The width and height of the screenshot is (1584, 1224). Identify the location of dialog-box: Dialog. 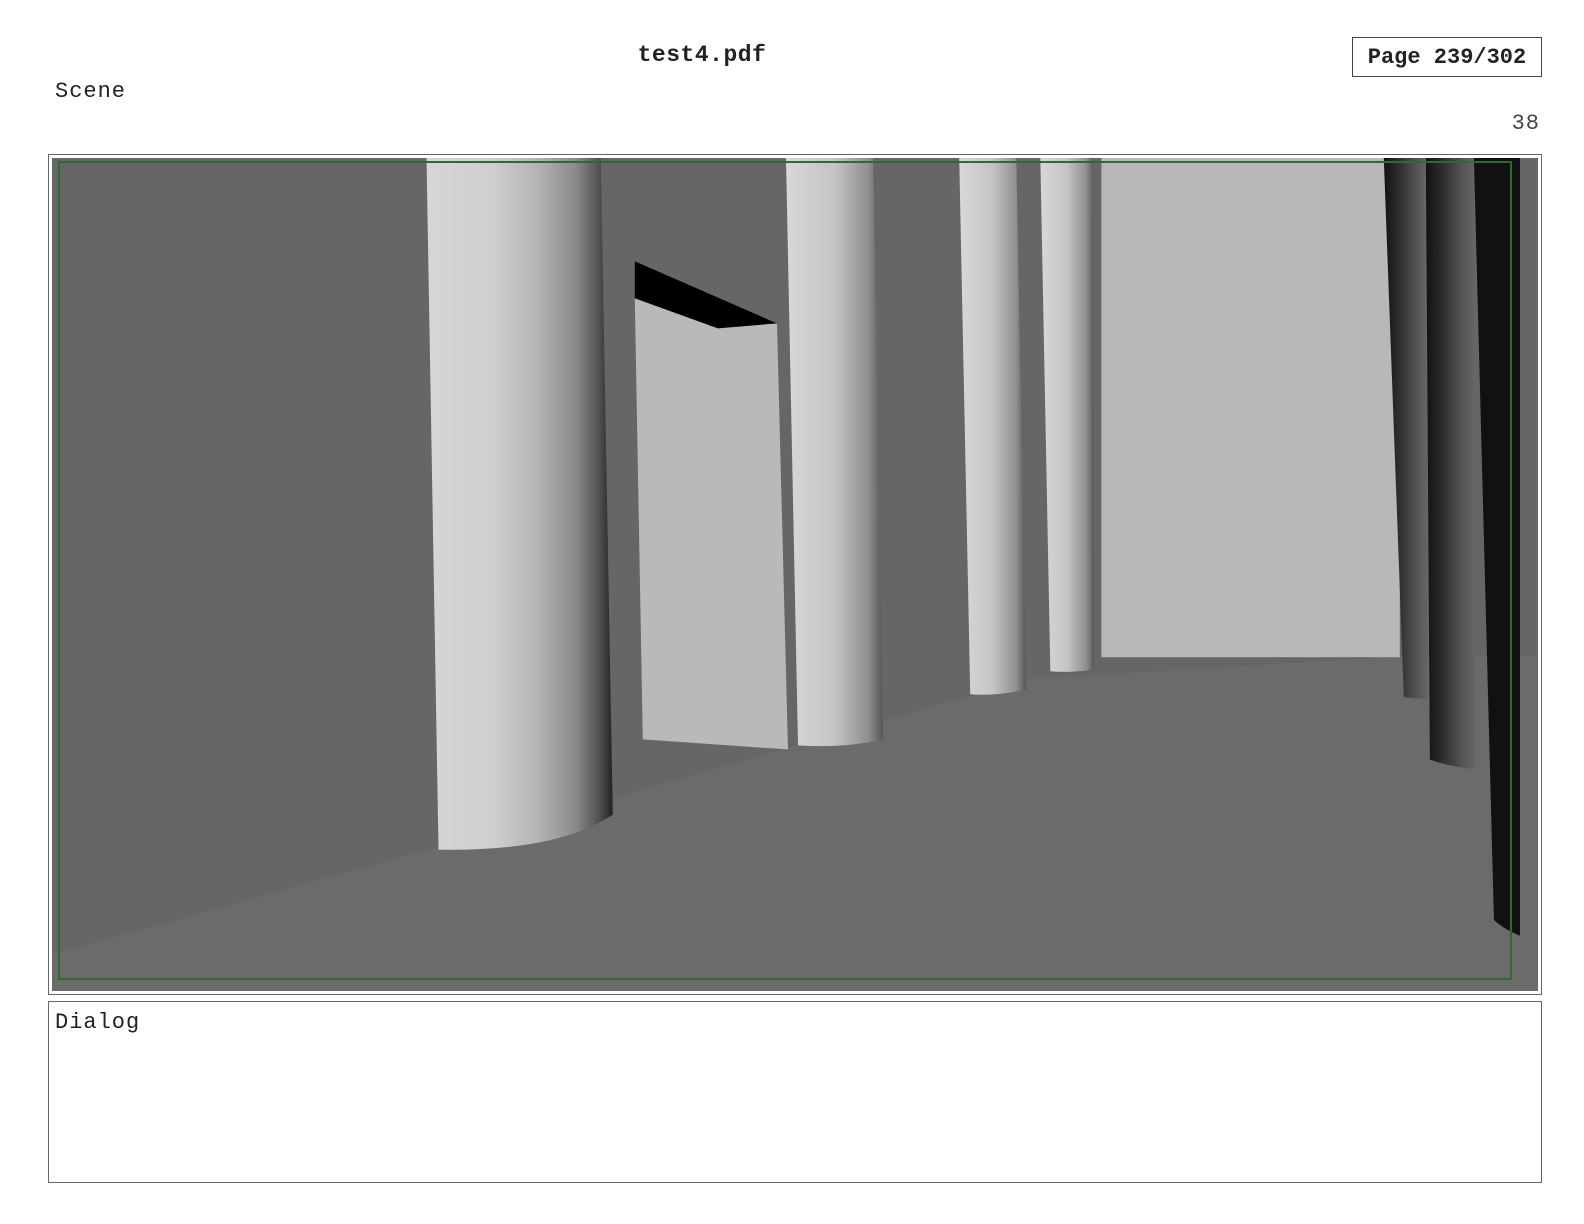
(795, 1092).